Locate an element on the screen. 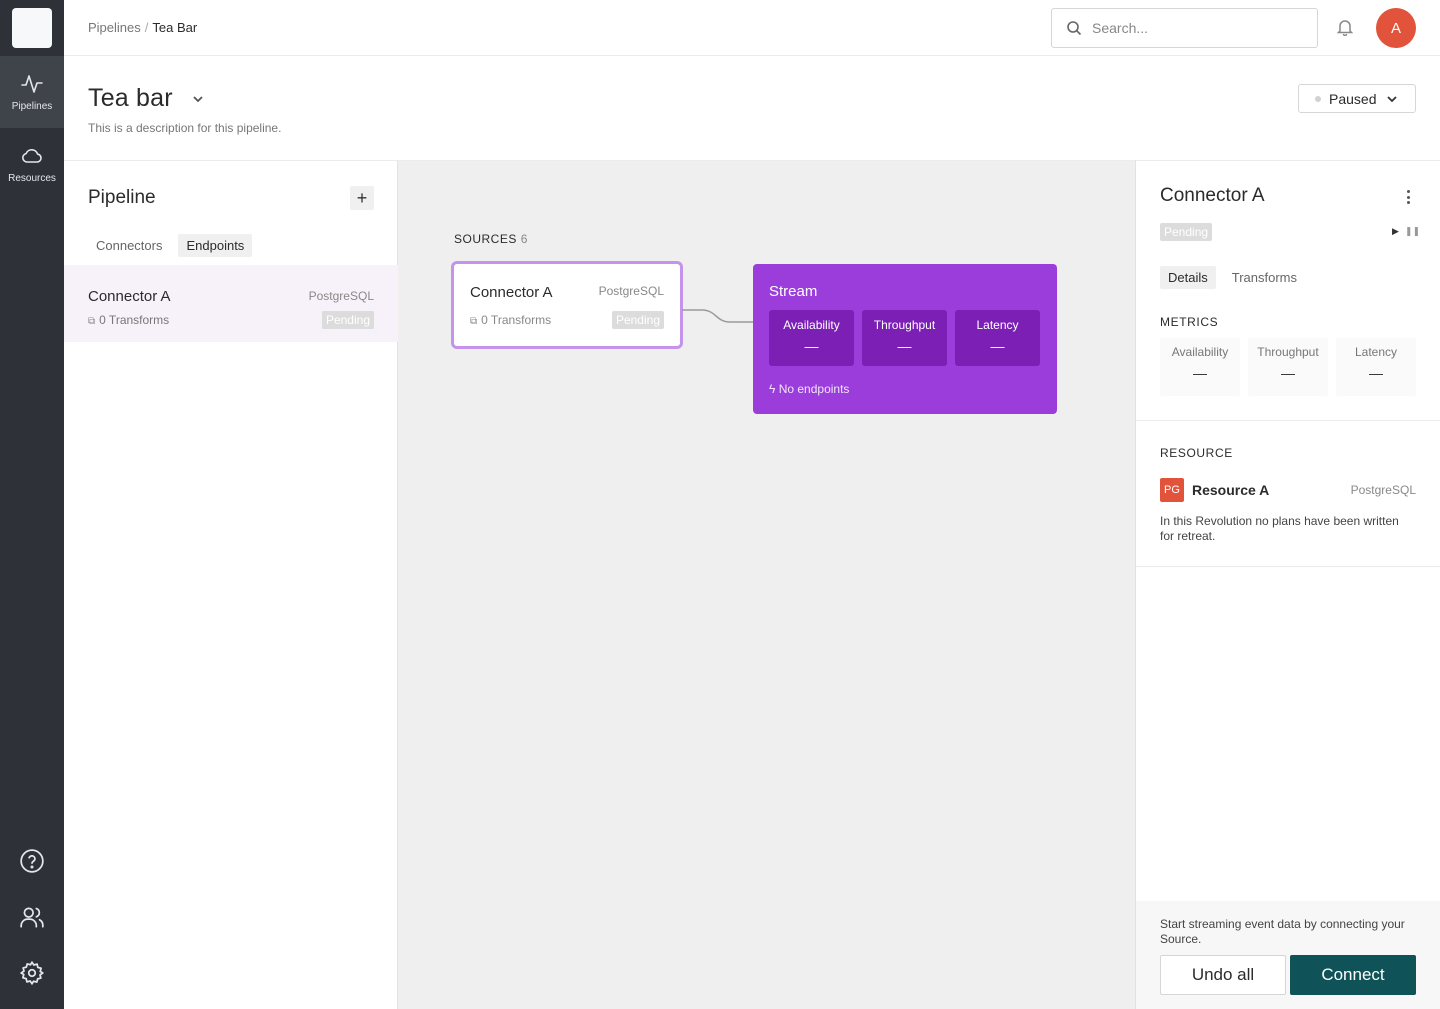  connection-line is located at coordinates (718, 316).